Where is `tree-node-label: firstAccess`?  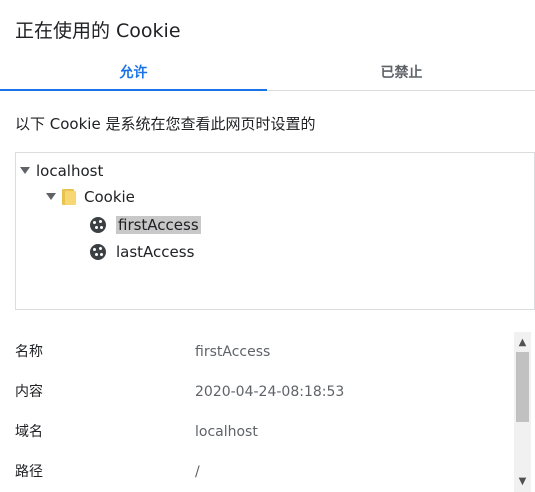
tree-node-label: firstAccess is located at coordinates (158, 225).